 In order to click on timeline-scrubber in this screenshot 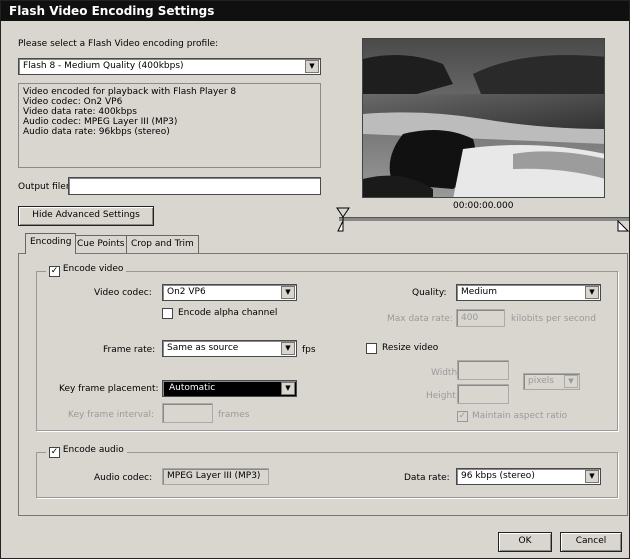, I will do `click(484, 219)`.